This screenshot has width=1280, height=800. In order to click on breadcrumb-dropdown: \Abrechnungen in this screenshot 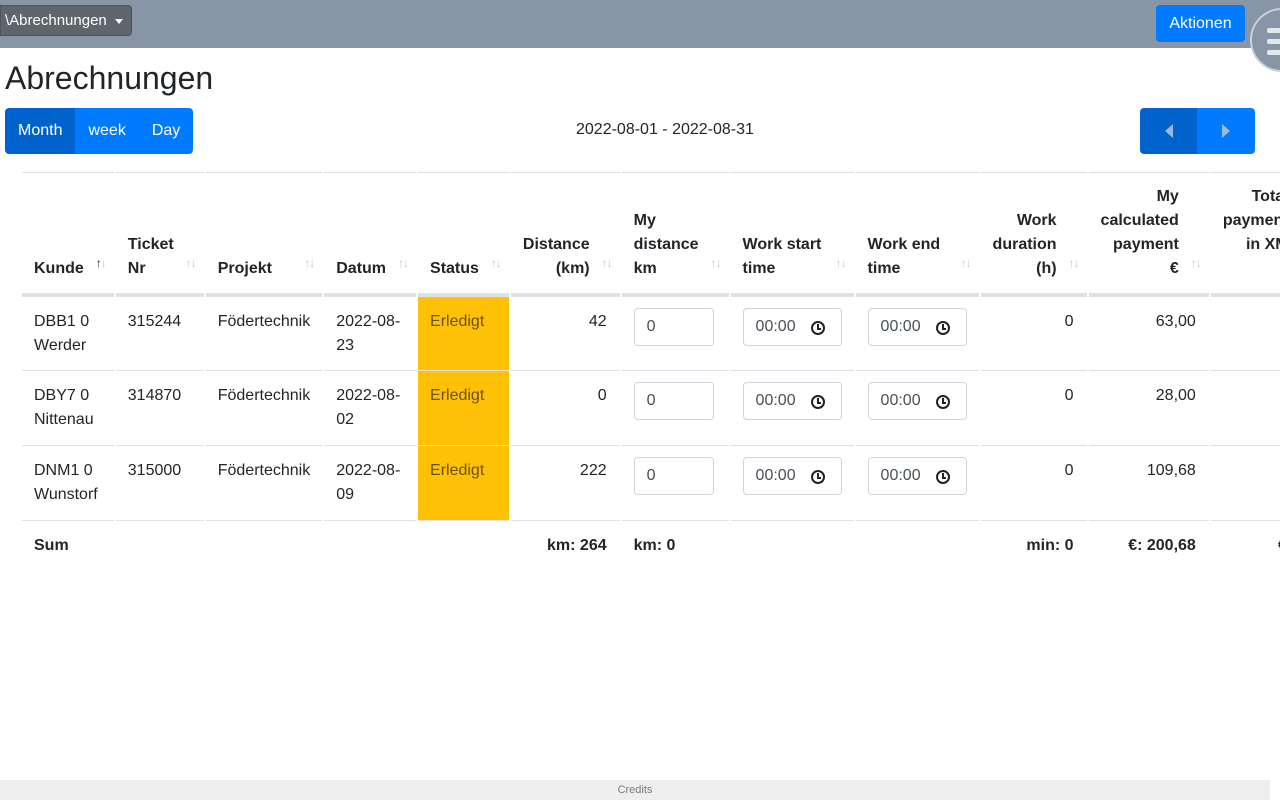, I will do `click(66, 20)`.